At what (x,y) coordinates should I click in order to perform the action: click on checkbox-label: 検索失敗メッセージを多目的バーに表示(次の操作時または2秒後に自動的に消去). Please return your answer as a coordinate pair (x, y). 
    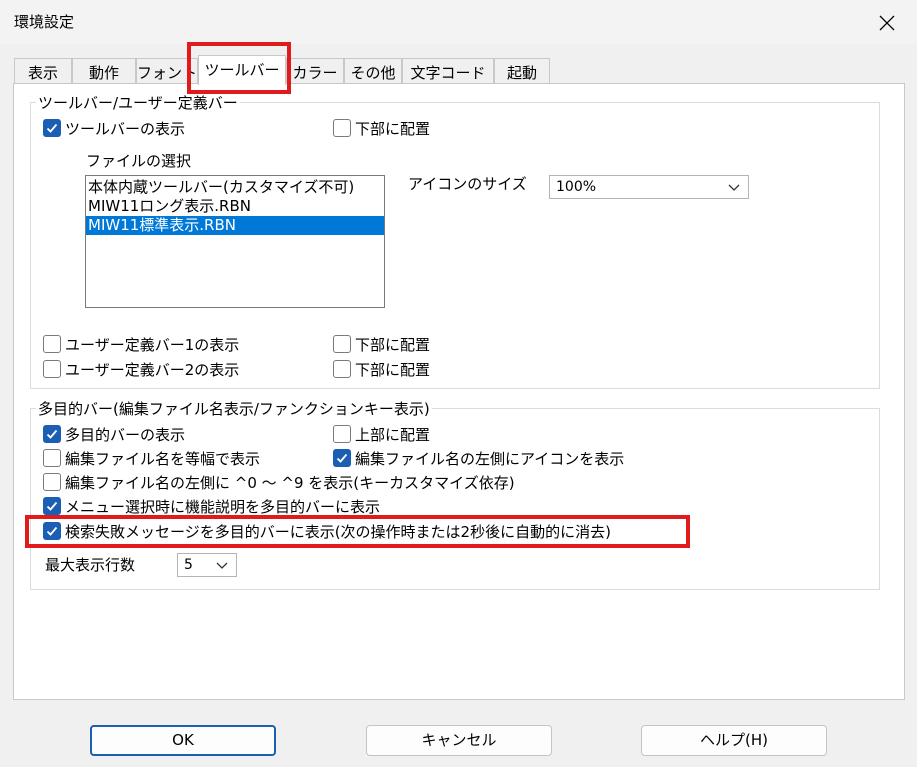
    Looking at the image, I should click on (338, 531).